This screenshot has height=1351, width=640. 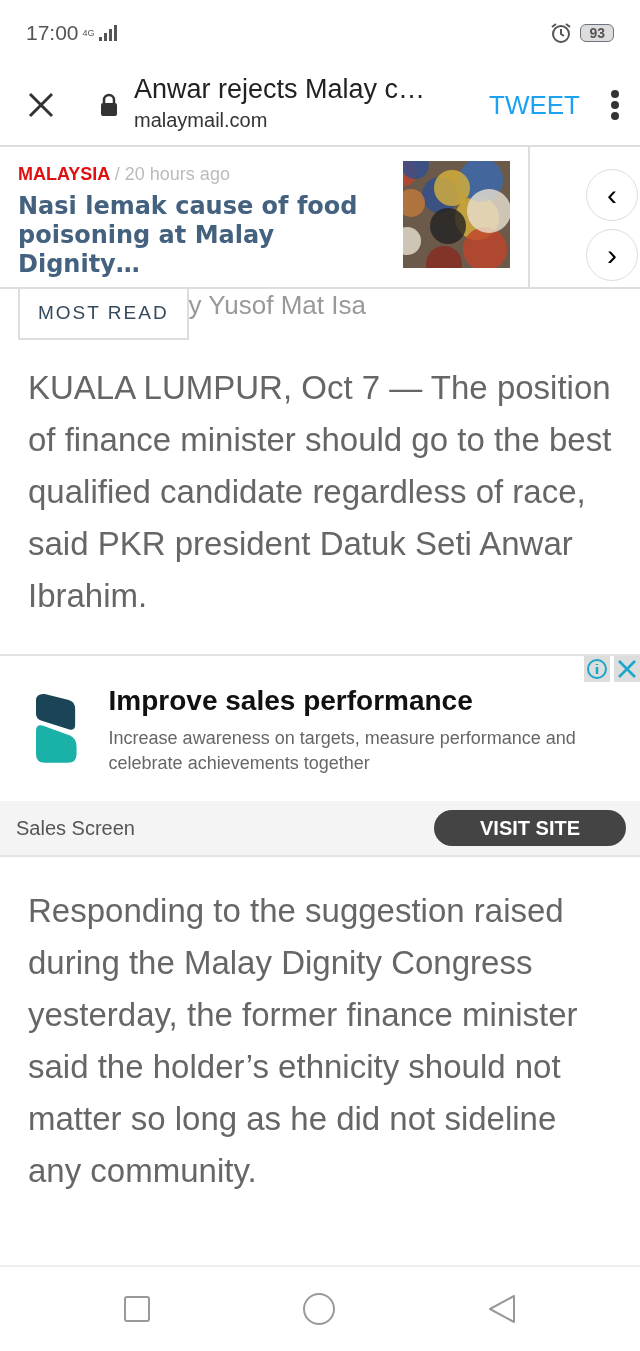 I want to click on home-icon, so click(x=319, y=1309).